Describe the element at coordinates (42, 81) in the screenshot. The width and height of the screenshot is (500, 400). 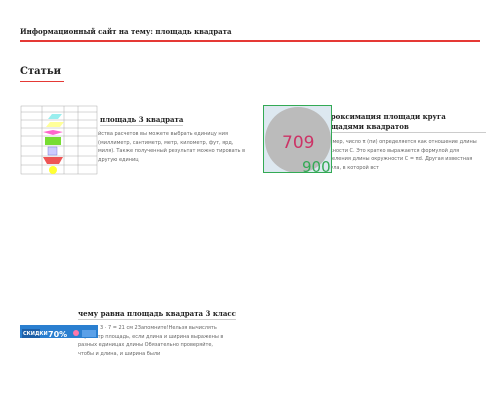
I see `section-underline` at that location.